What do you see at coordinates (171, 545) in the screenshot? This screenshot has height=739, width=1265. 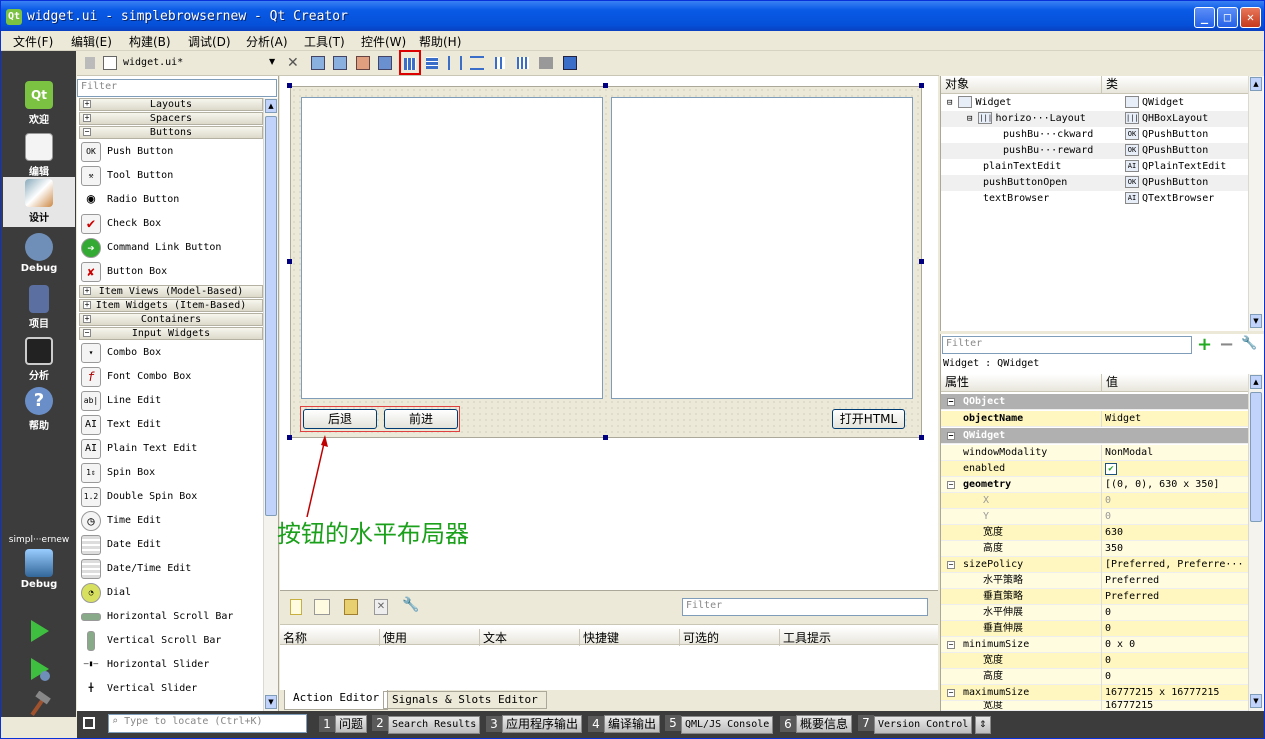 I see `widget-date-edit: Date Edit` at bounding box center [171, 545].